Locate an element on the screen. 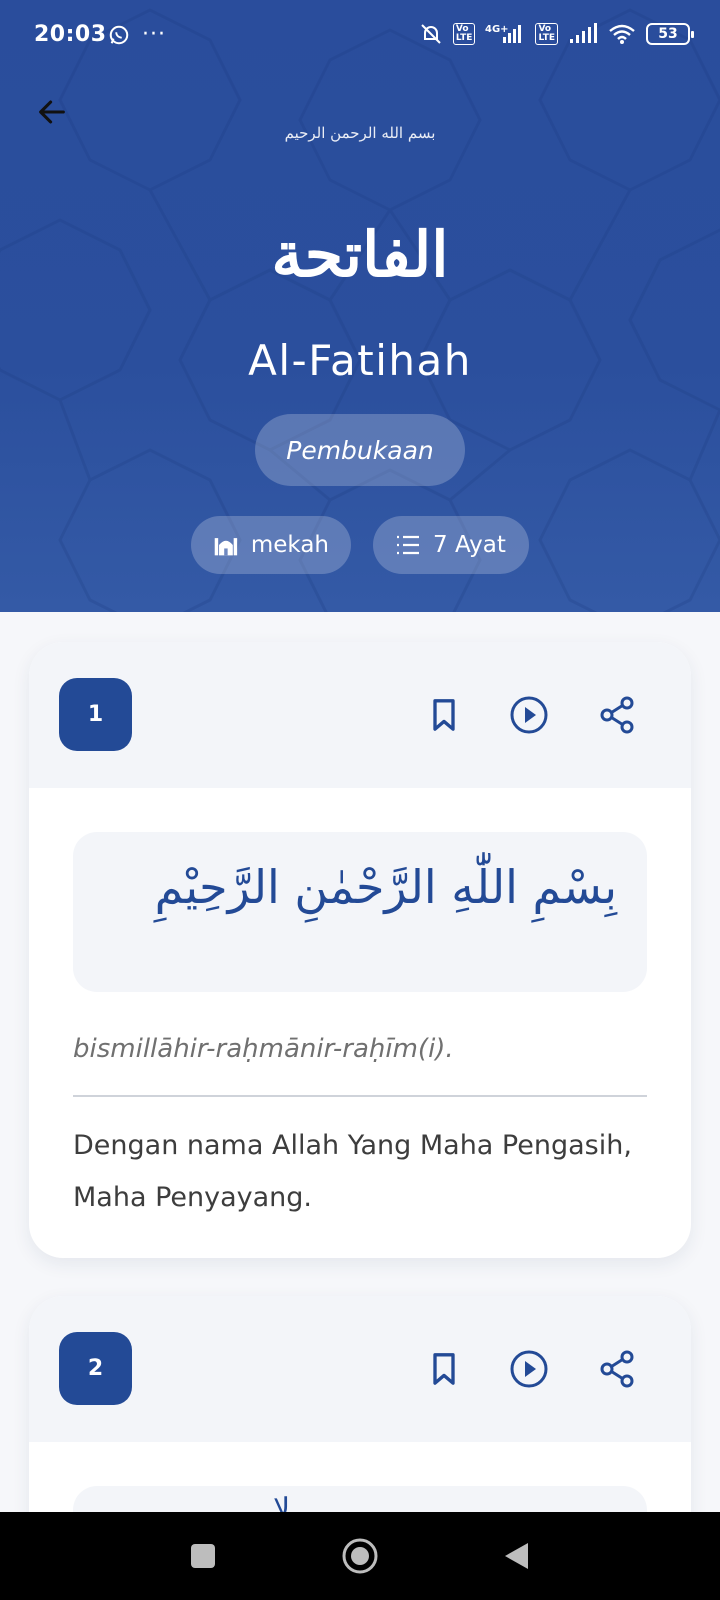  ayat-number-badge: 1 is located at coordinates (95, 714).